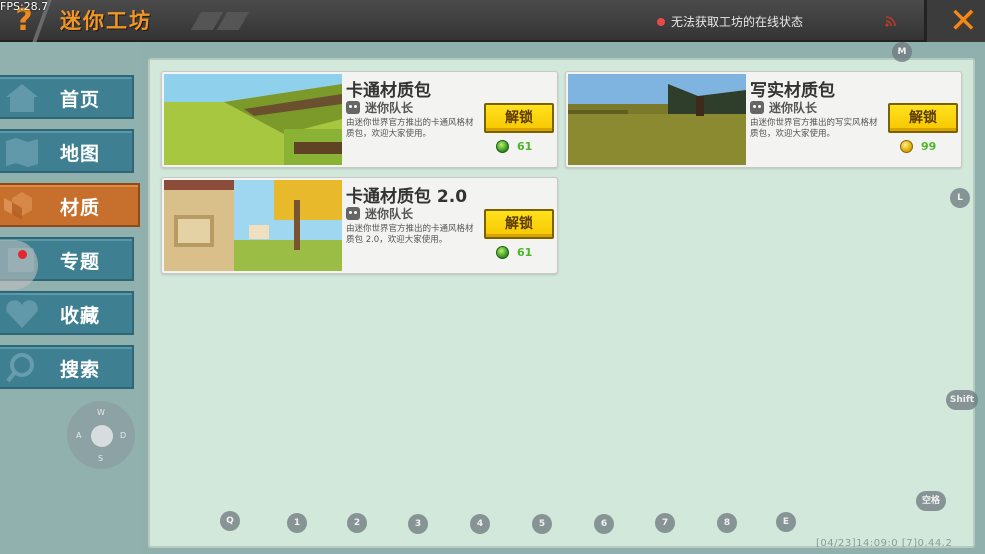  I want to click on sidebar-item-label: 材质, so click(80, 208).